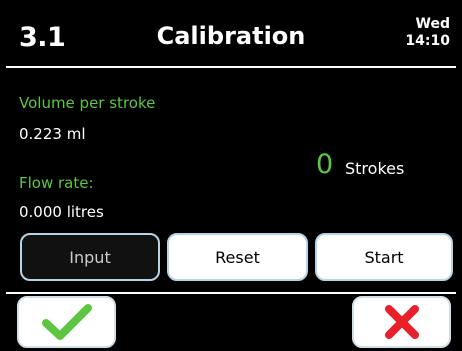  Describe the element at coordinates (231, 36) in the screenshot. I see `page-title: Calibration` at that location.